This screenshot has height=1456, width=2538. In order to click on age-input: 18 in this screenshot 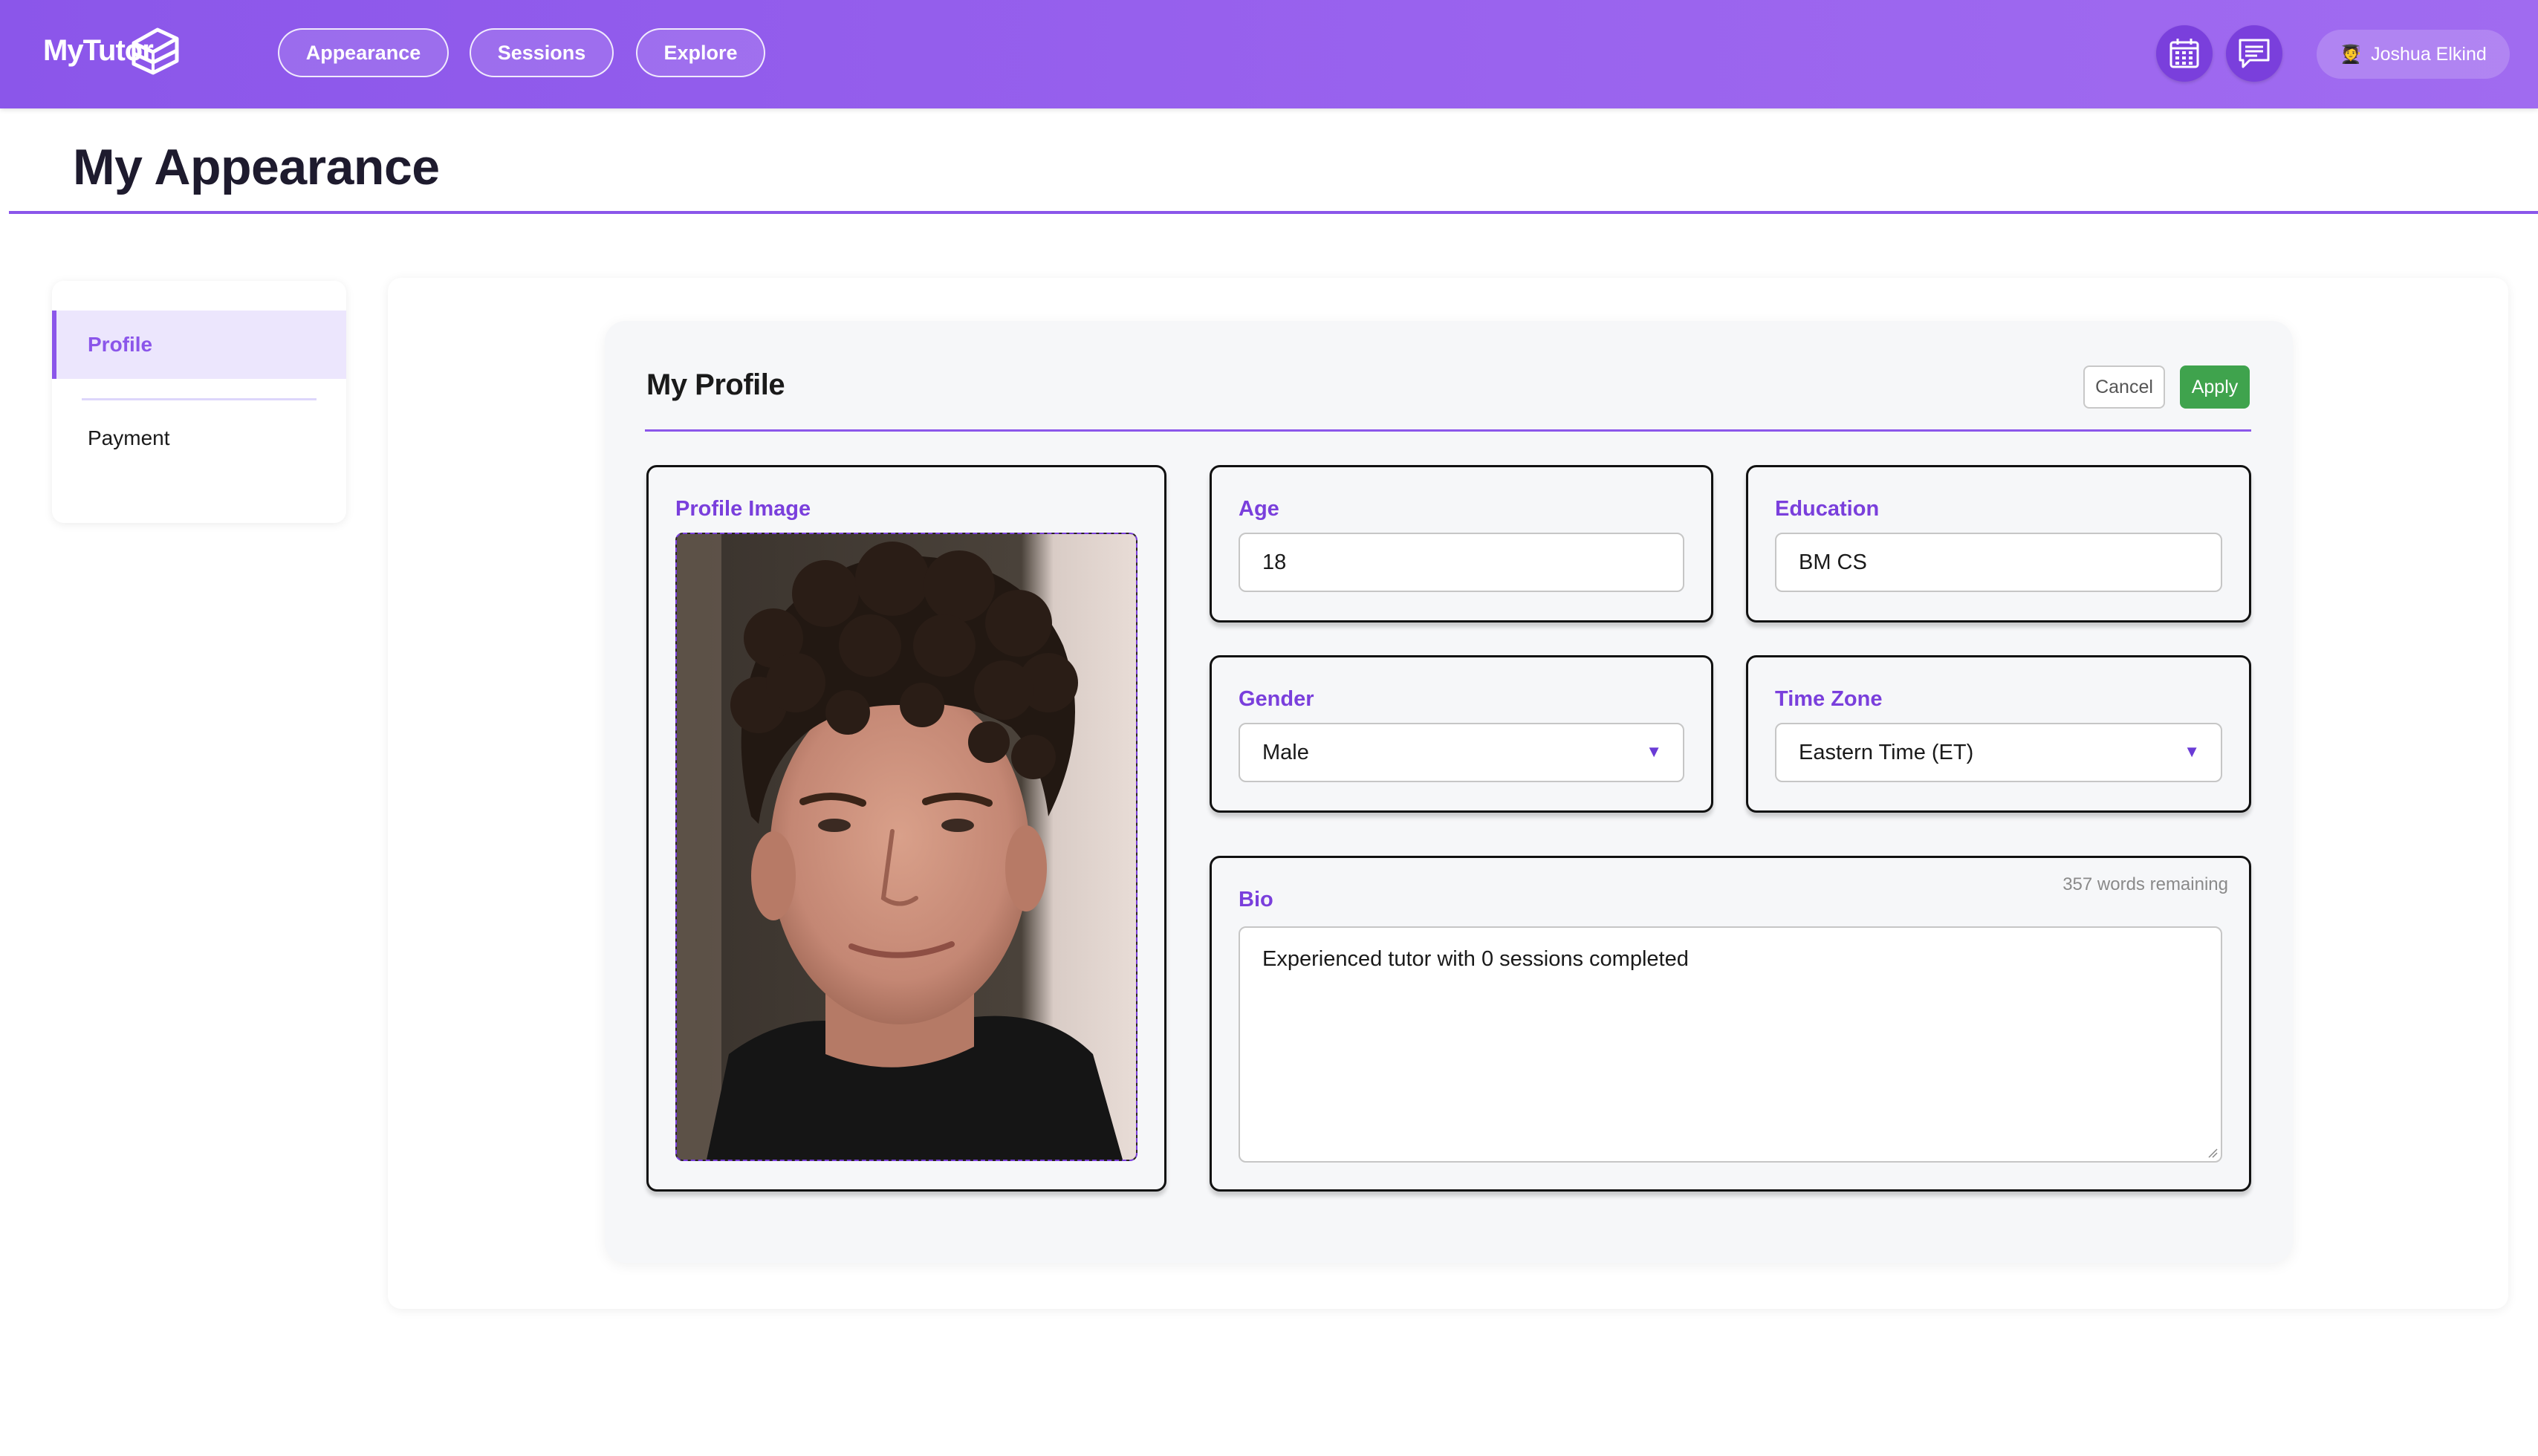, I will do `click(1461, 563)`.